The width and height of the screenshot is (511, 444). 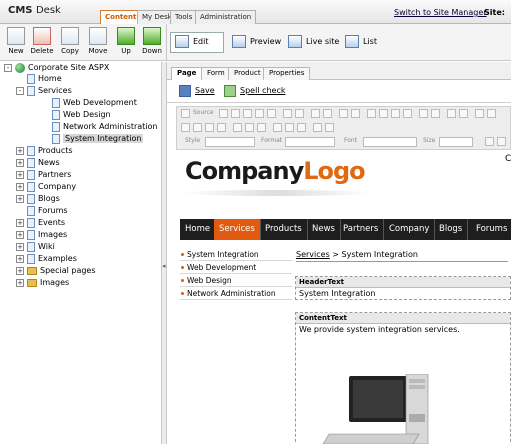 I want to click on tab-content: Content, so click(x=121, y=17).